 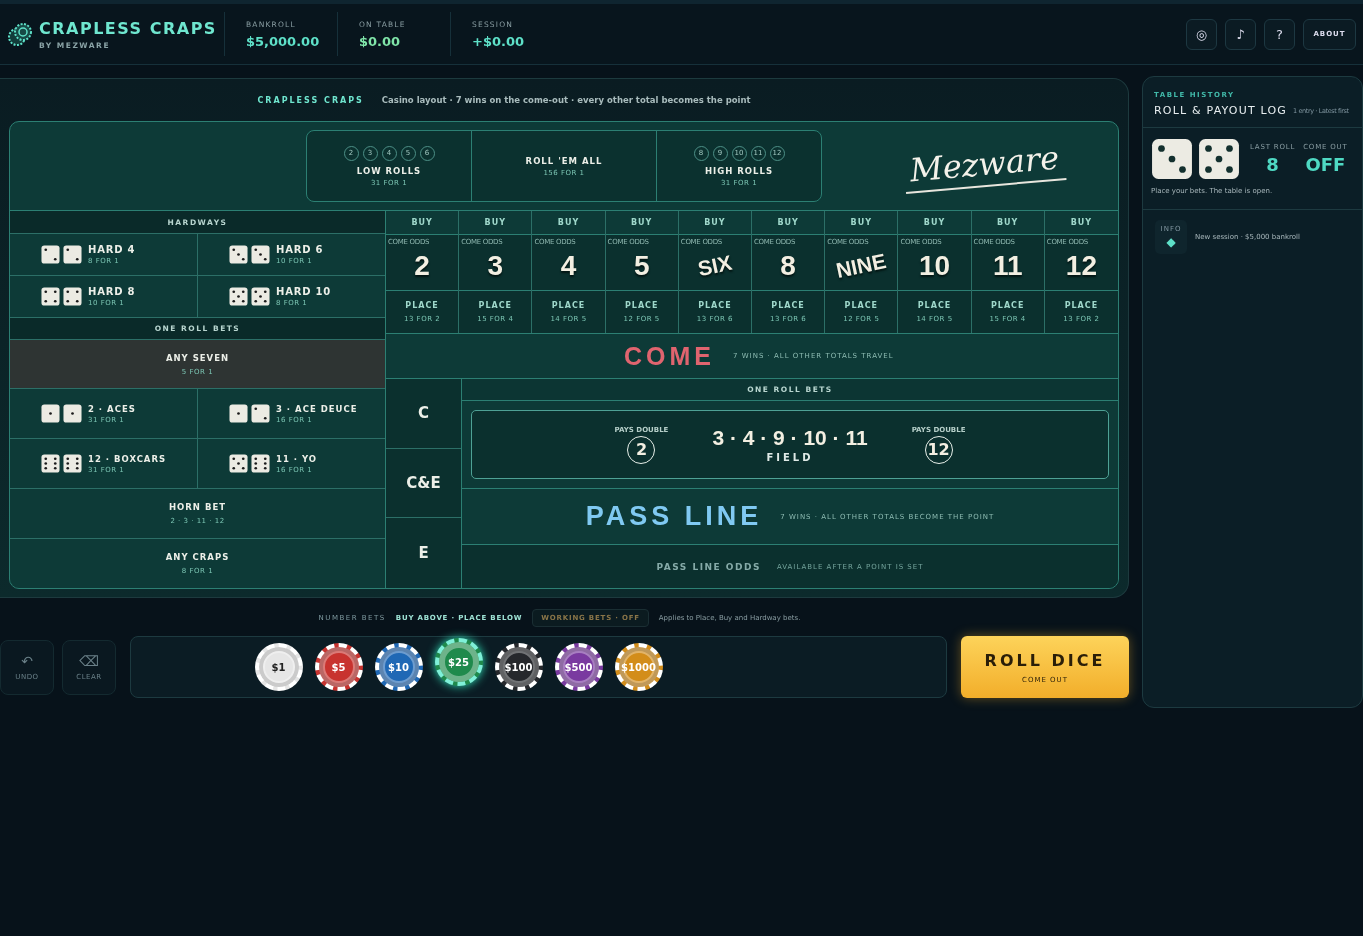 I want to click on chip-button: $5, so click(x=338, y=667).